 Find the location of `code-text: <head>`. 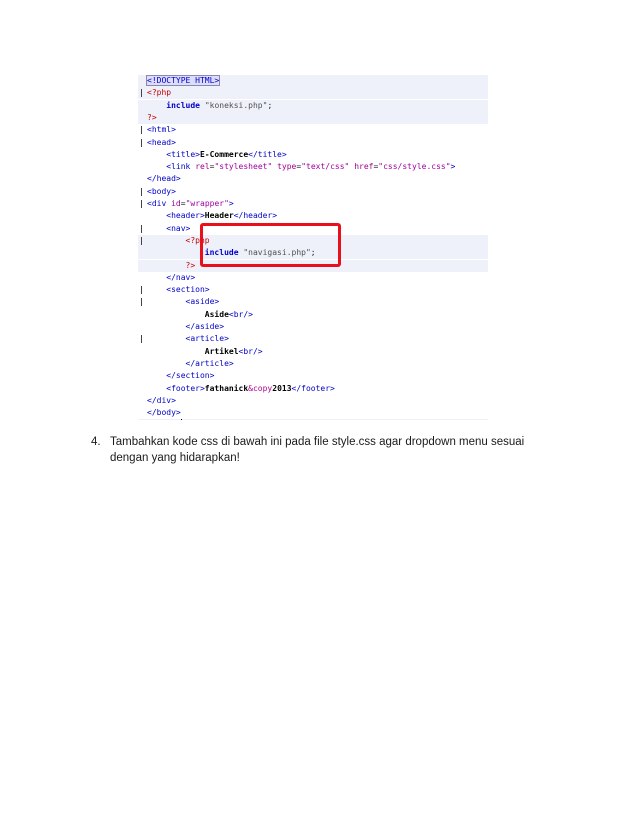

code-text: <head> is located at coordinates (161, 143).